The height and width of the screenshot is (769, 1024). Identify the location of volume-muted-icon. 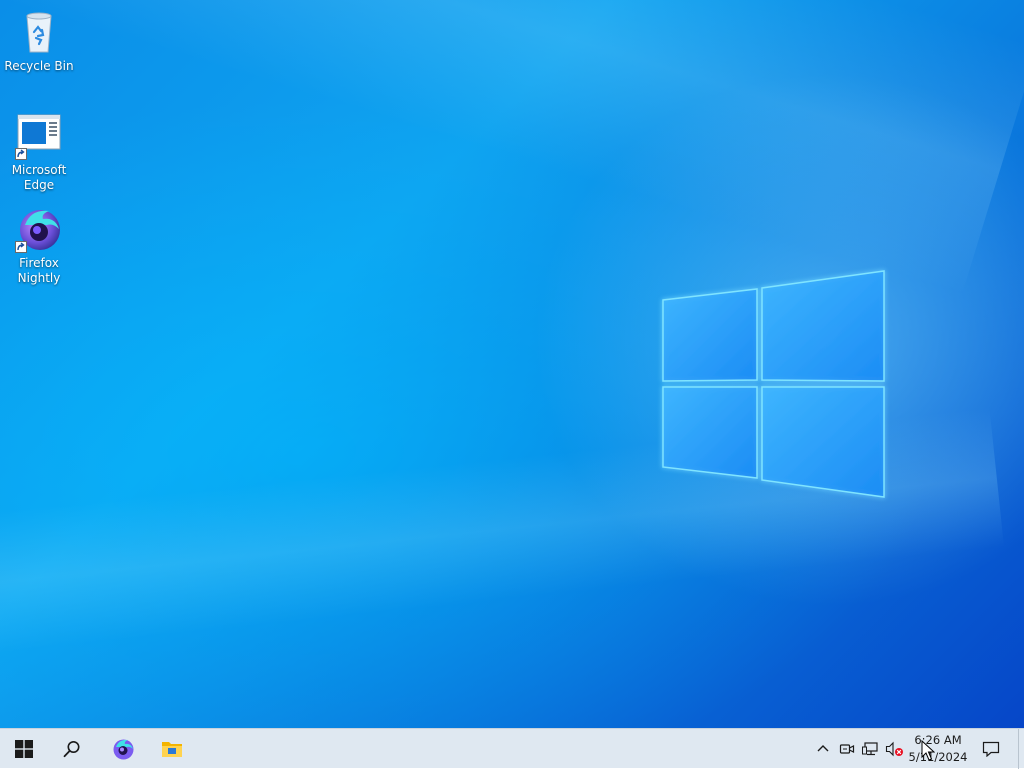
(894, 749).